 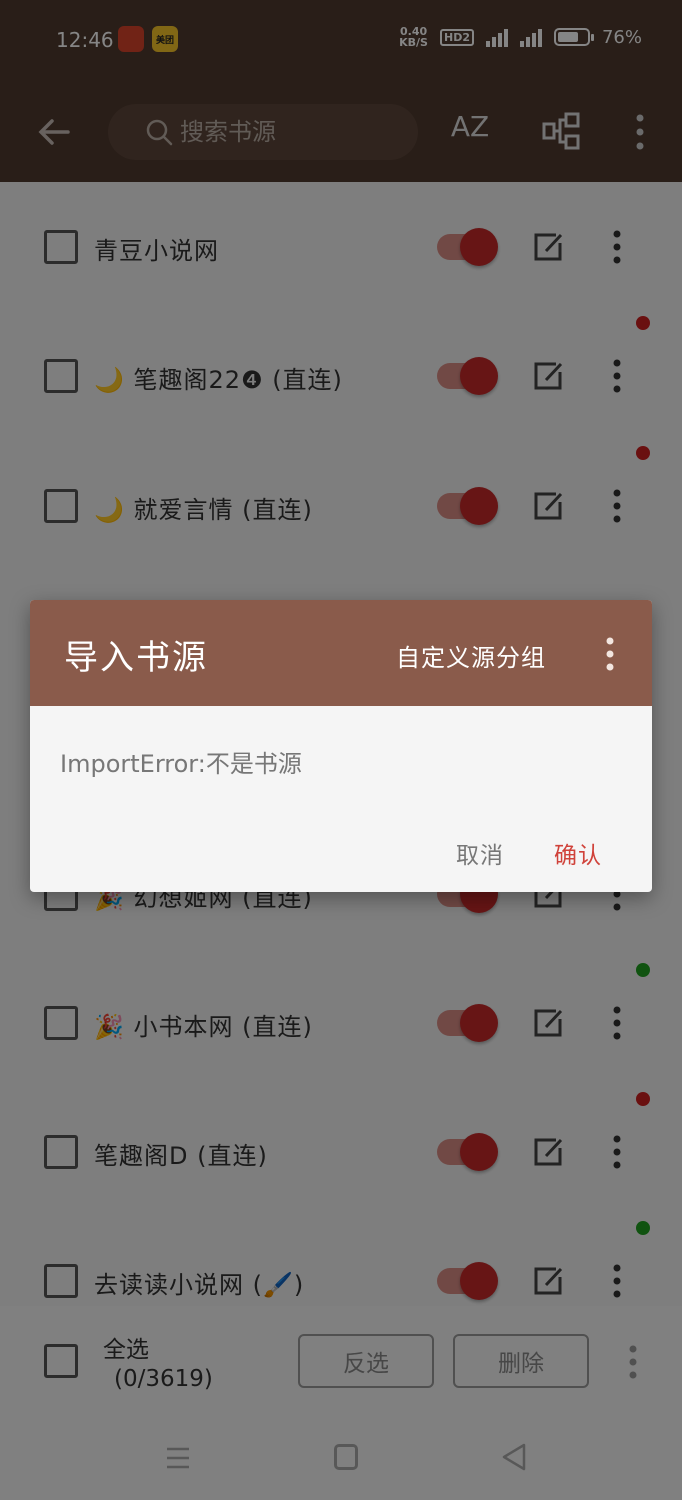 What do you see at coordinates (480, 853) in the screenshot?
I see `cancel-button: 取消` at bounding box center [480, 853].